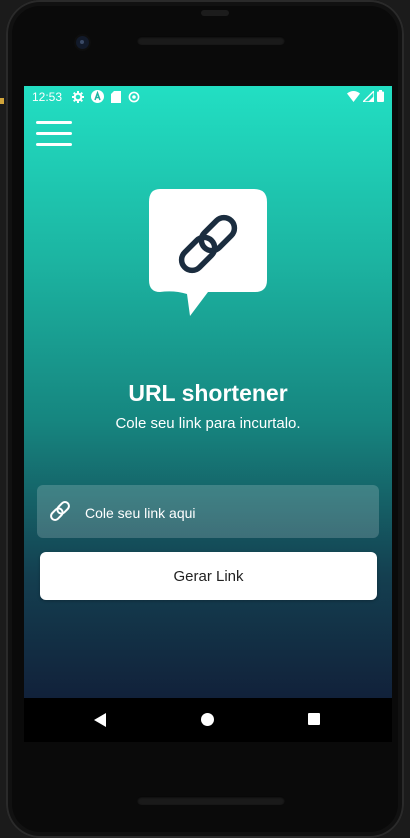 Image resolution: width=410 pixels, height=838 pixels. Describe the element at coordinates (353, 96) in the screenshot. I see `wifi-icon` at that location.